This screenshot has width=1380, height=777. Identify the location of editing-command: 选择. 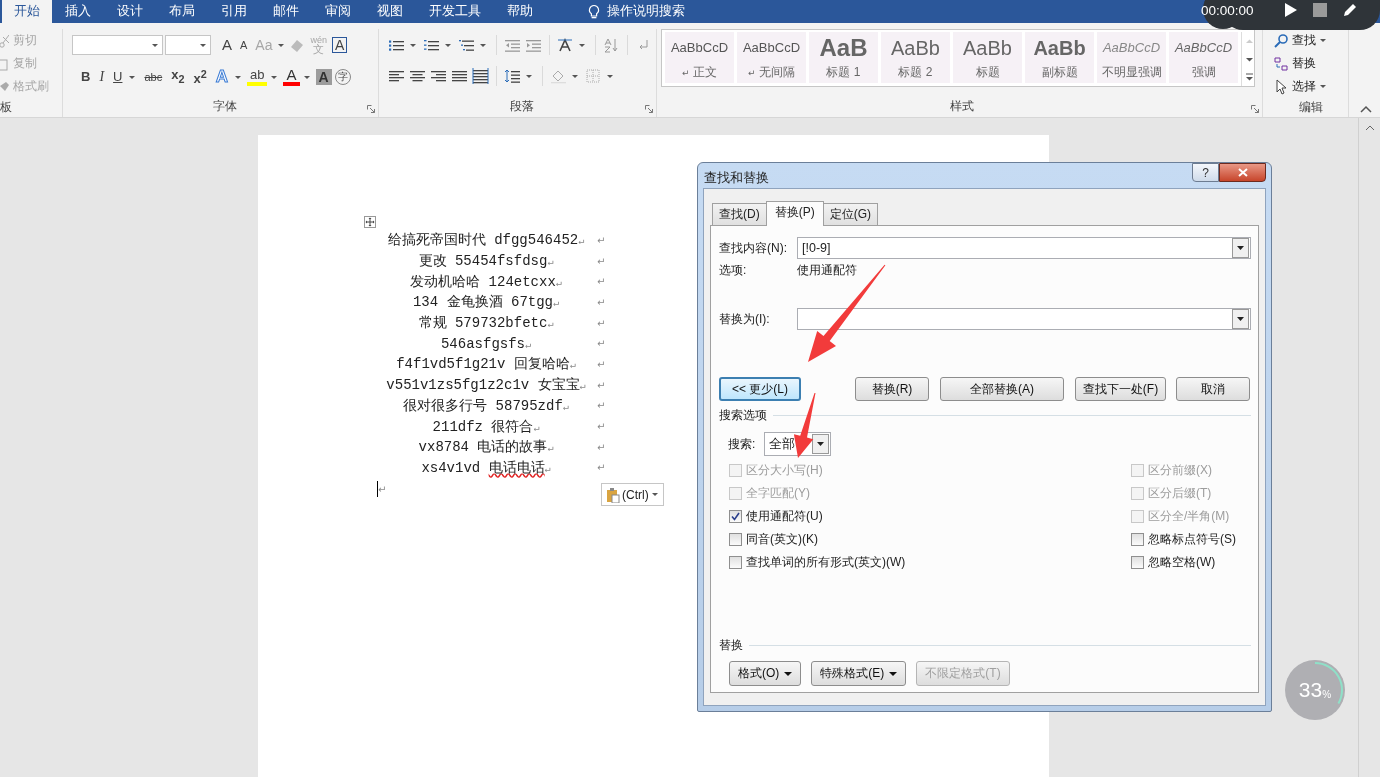
(1304, 86).